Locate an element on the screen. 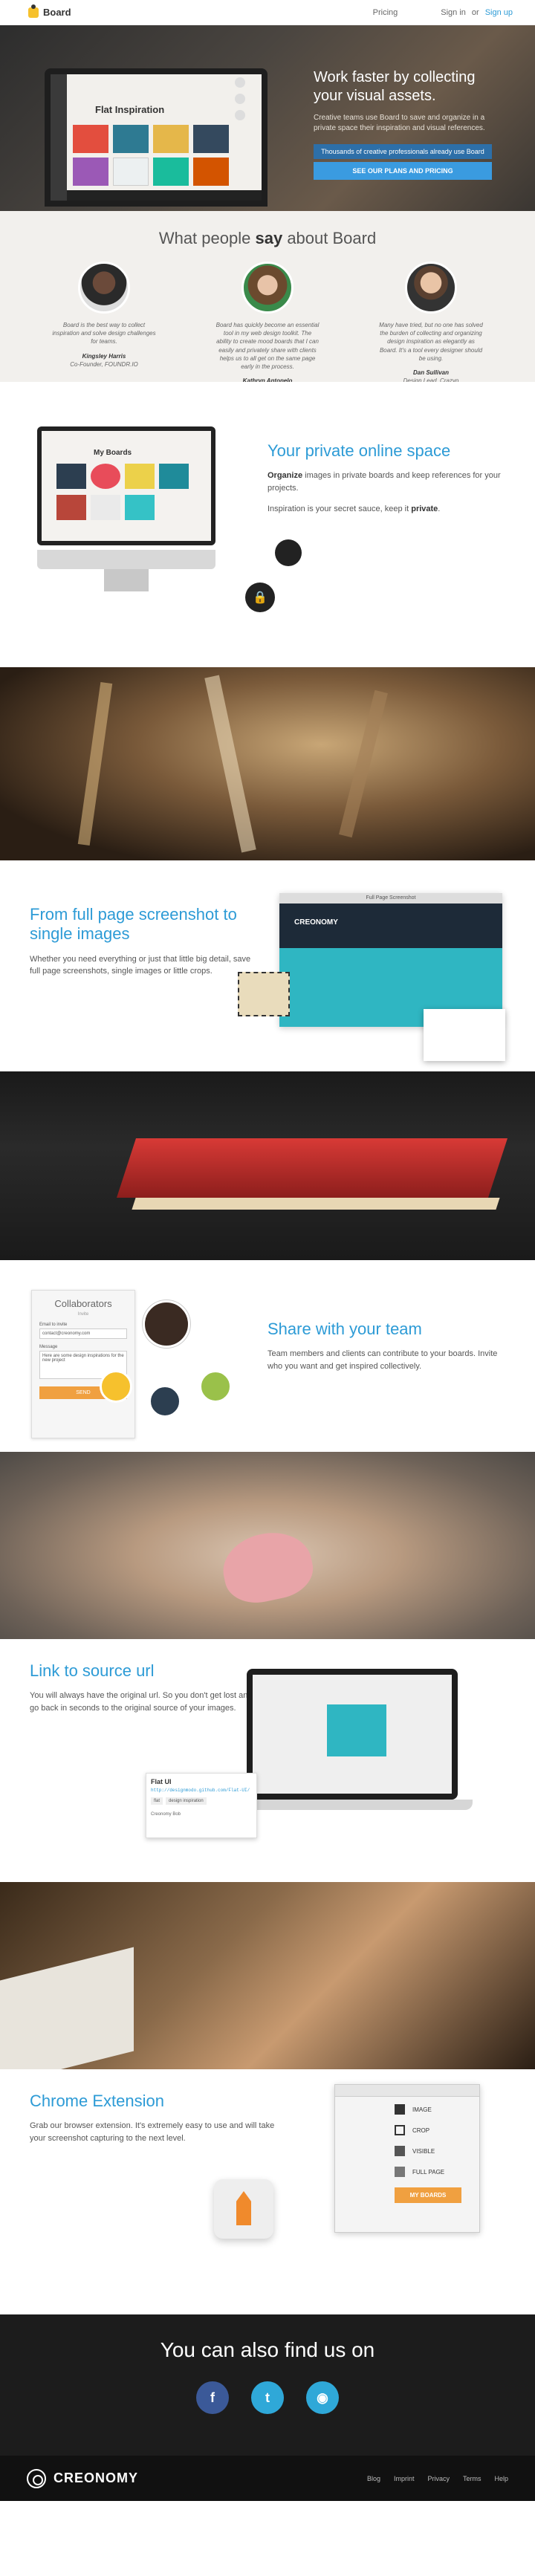 This screenshot has width=535, height=2576. see-plans-button: SEE OUR PLANS AND PRICING is located at coordinates (403, 171).